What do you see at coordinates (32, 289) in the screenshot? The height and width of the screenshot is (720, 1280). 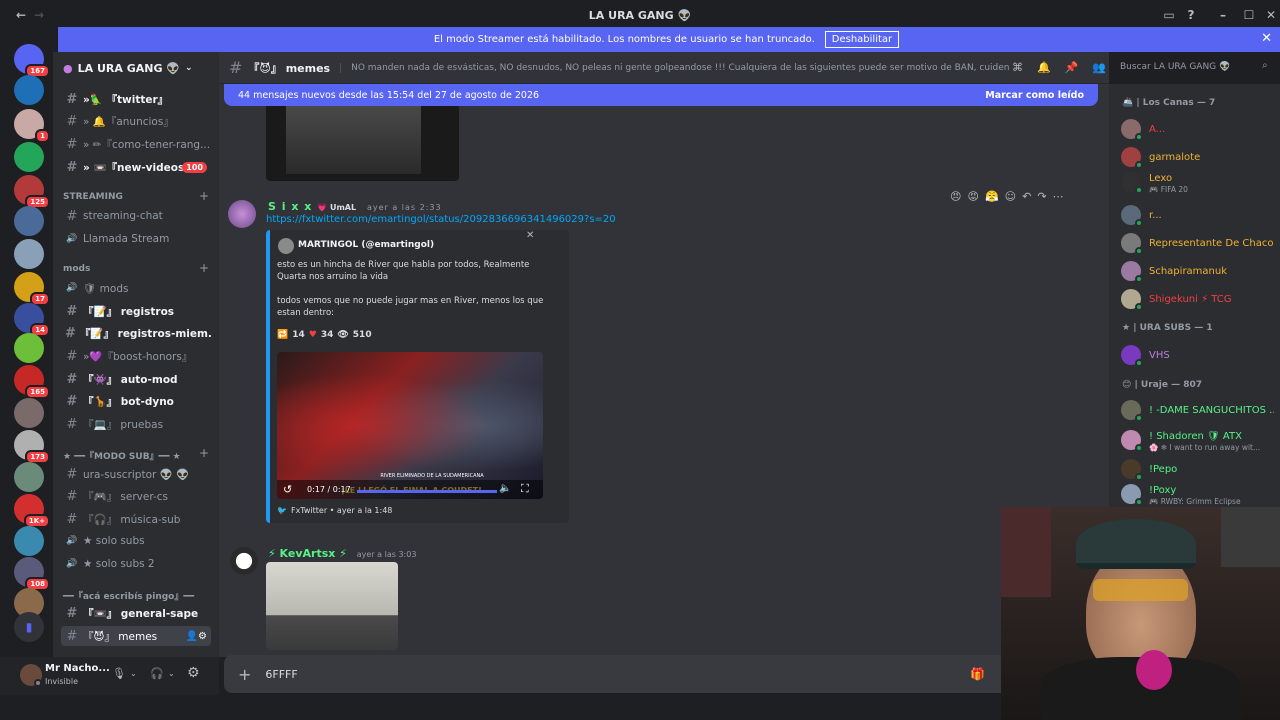 I see `server-icon: 17` at bounding box center [32, 289].